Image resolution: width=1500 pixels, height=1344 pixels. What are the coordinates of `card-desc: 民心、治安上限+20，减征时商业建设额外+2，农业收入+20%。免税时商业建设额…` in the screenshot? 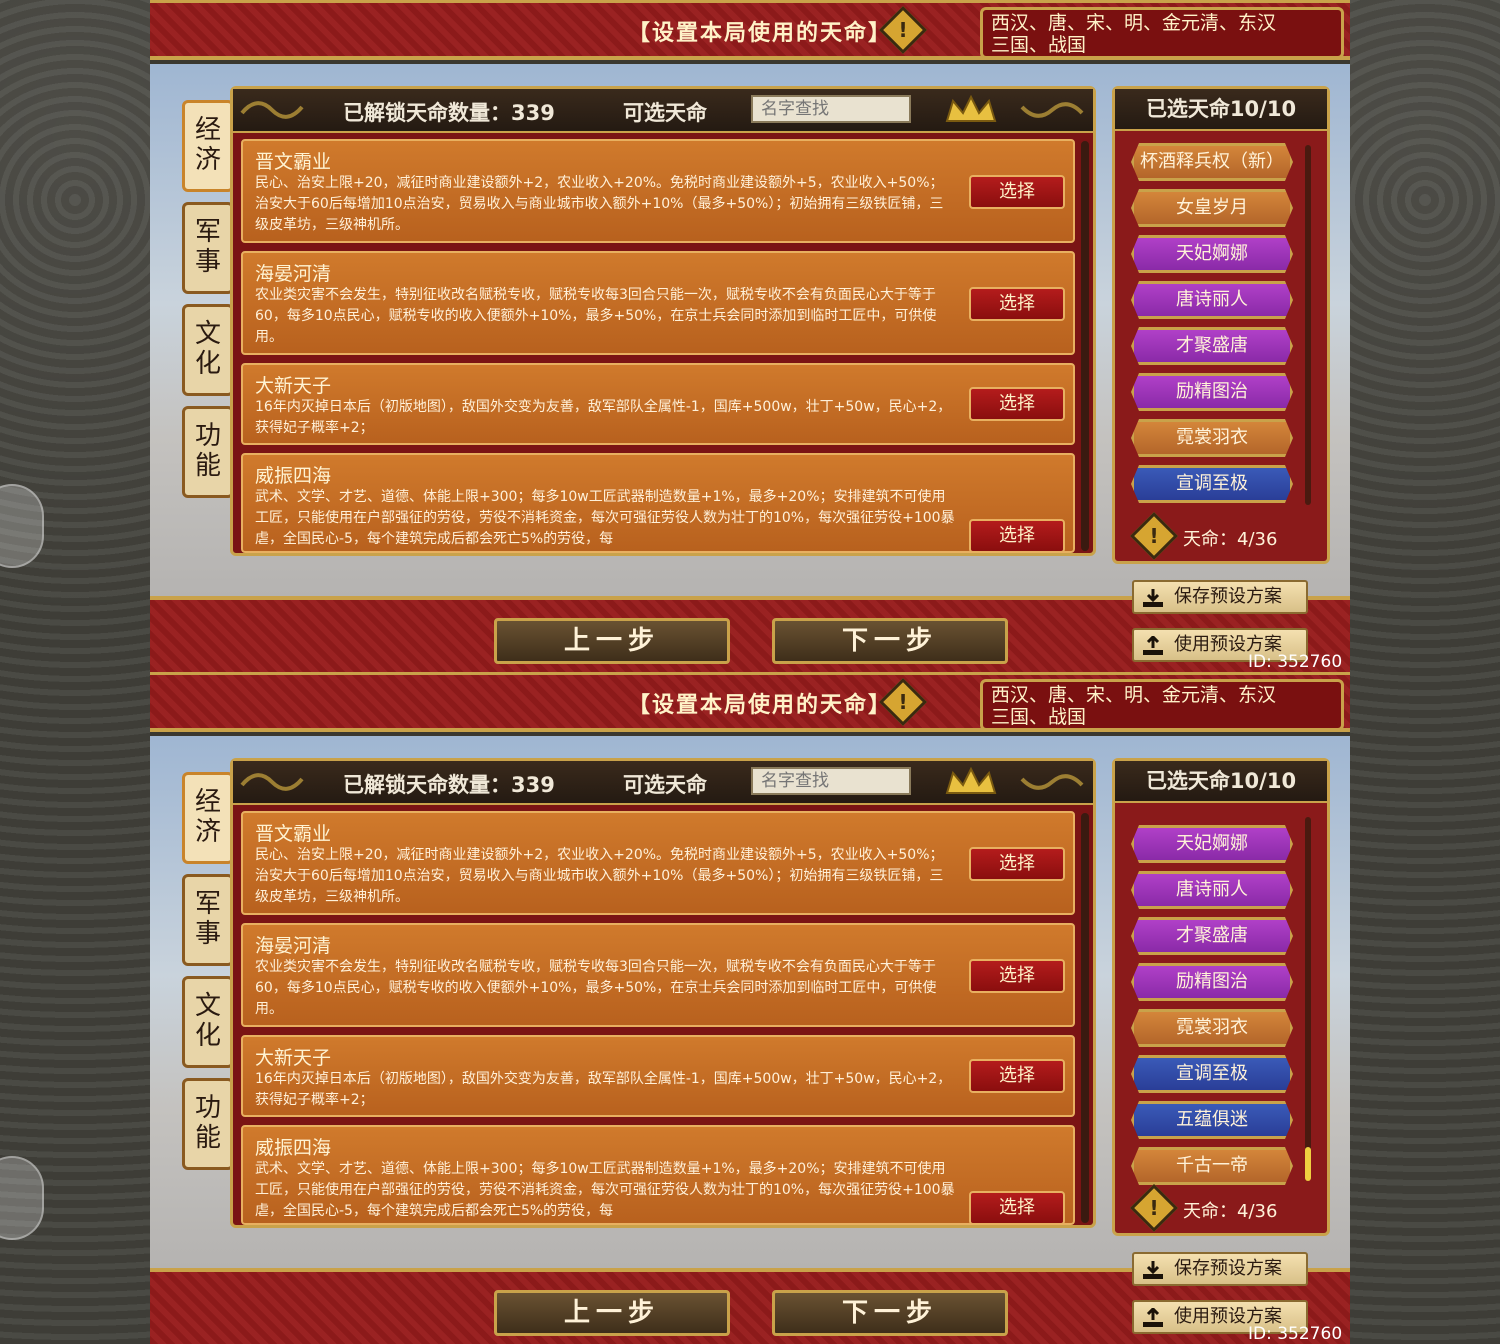 It's located at (599, 204).